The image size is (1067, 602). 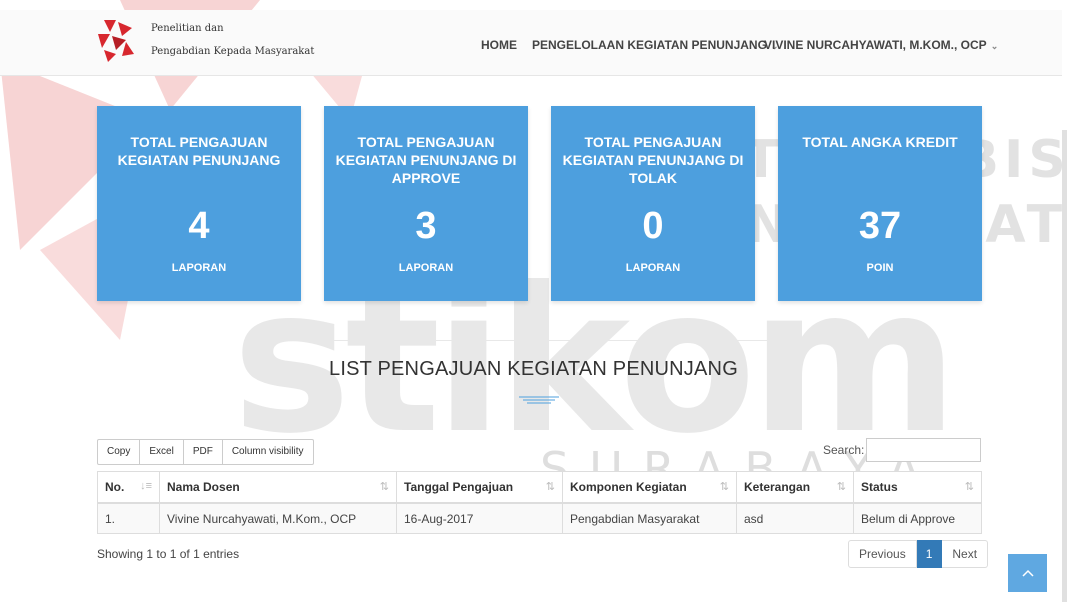 I want to click on search-input, so click(x=923, y=450).